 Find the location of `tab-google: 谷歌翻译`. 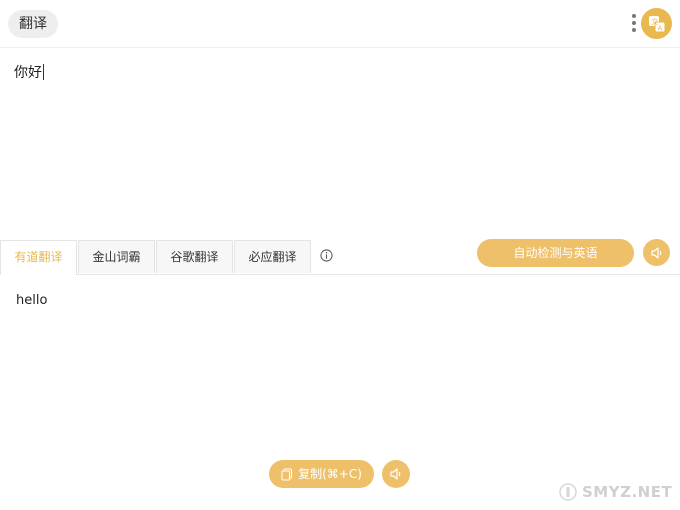

tab-google: 谷歌翻译 is located at coordinates (194, 256).